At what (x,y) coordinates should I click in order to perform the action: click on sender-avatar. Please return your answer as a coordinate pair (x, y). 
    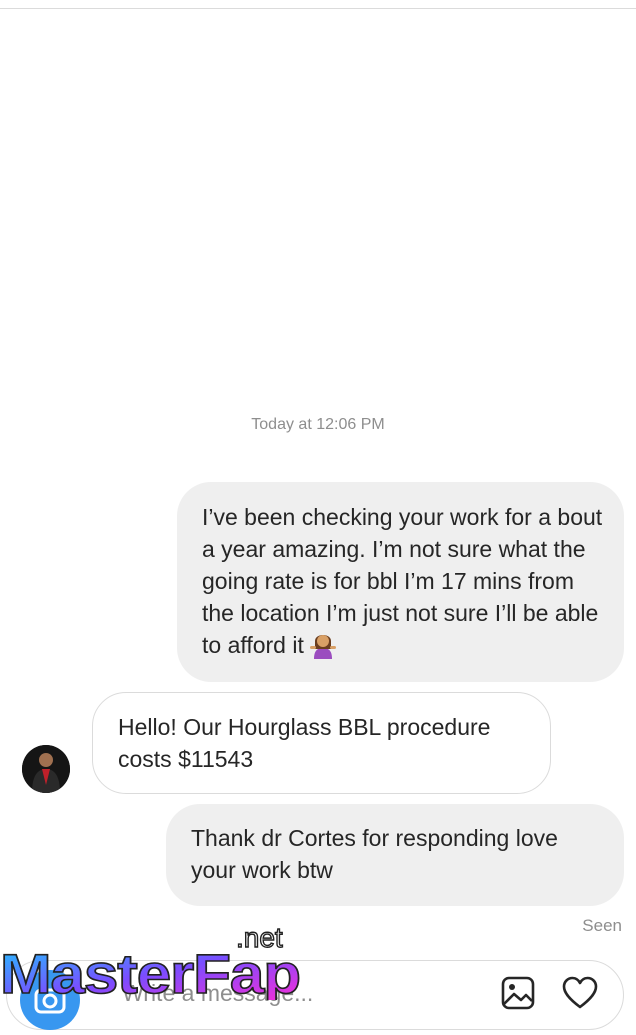
    Looking at the image, I should click on (46, 769).